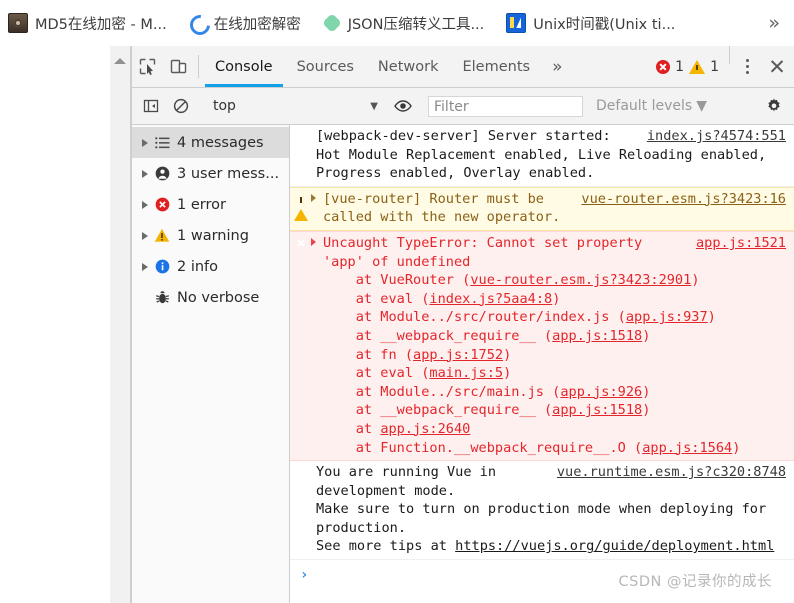  Describe the element at coordinates (614, 546) in the screenshot. I see `deployment-guide-link: https://vuejs.org/guide/deployment.html` at that location.